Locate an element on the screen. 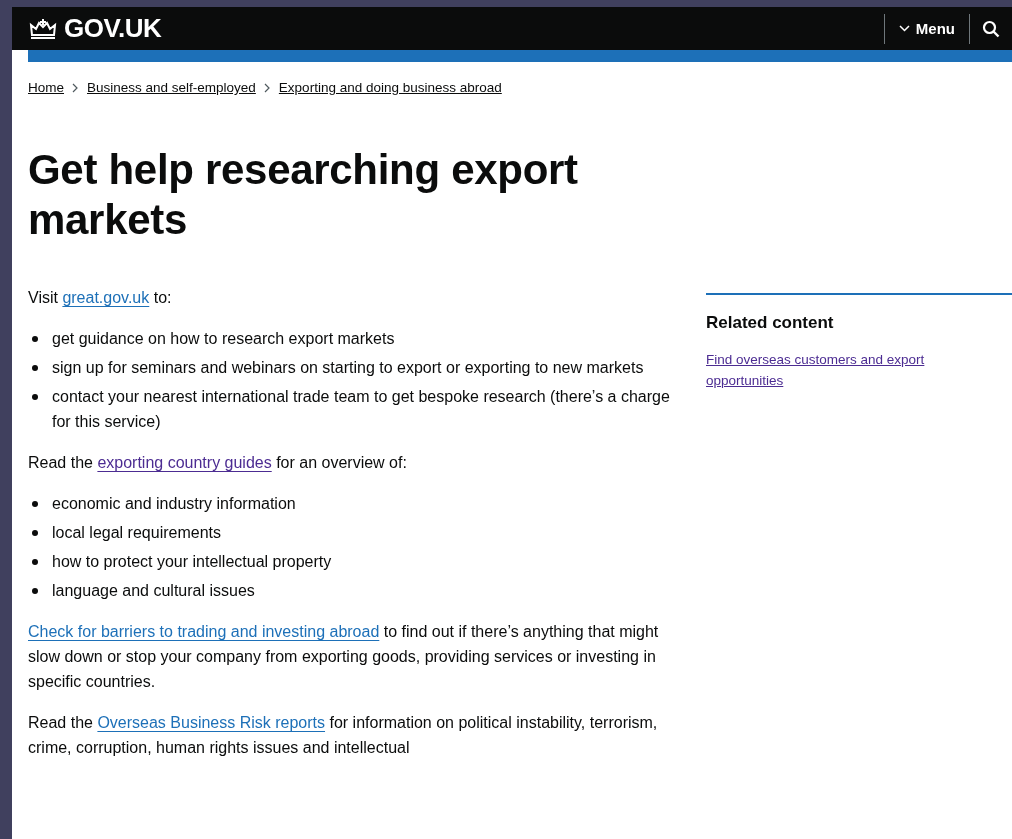  crown-icon is located at coordinates (43, 28).